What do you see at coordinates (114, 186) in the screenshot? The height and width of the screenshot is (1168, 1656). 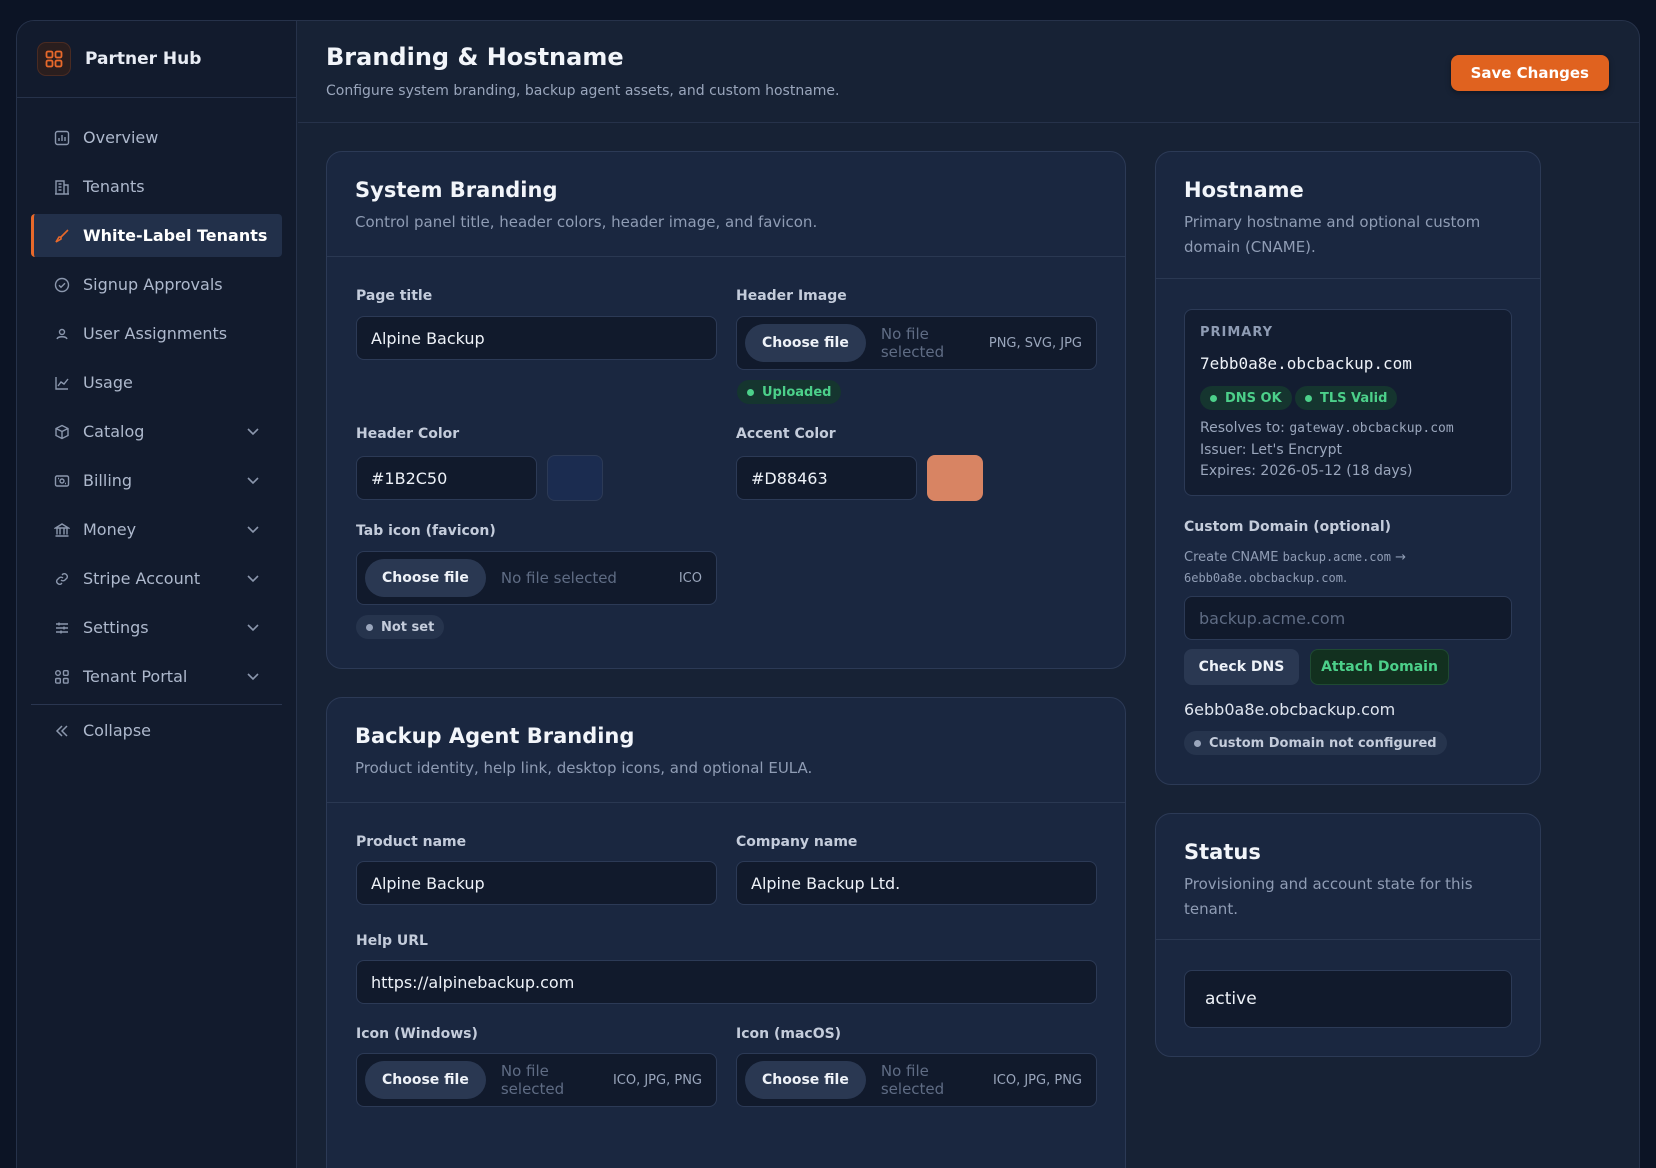 I see `sidebar-item-label: Tenants` at bounding box center [114, 186].